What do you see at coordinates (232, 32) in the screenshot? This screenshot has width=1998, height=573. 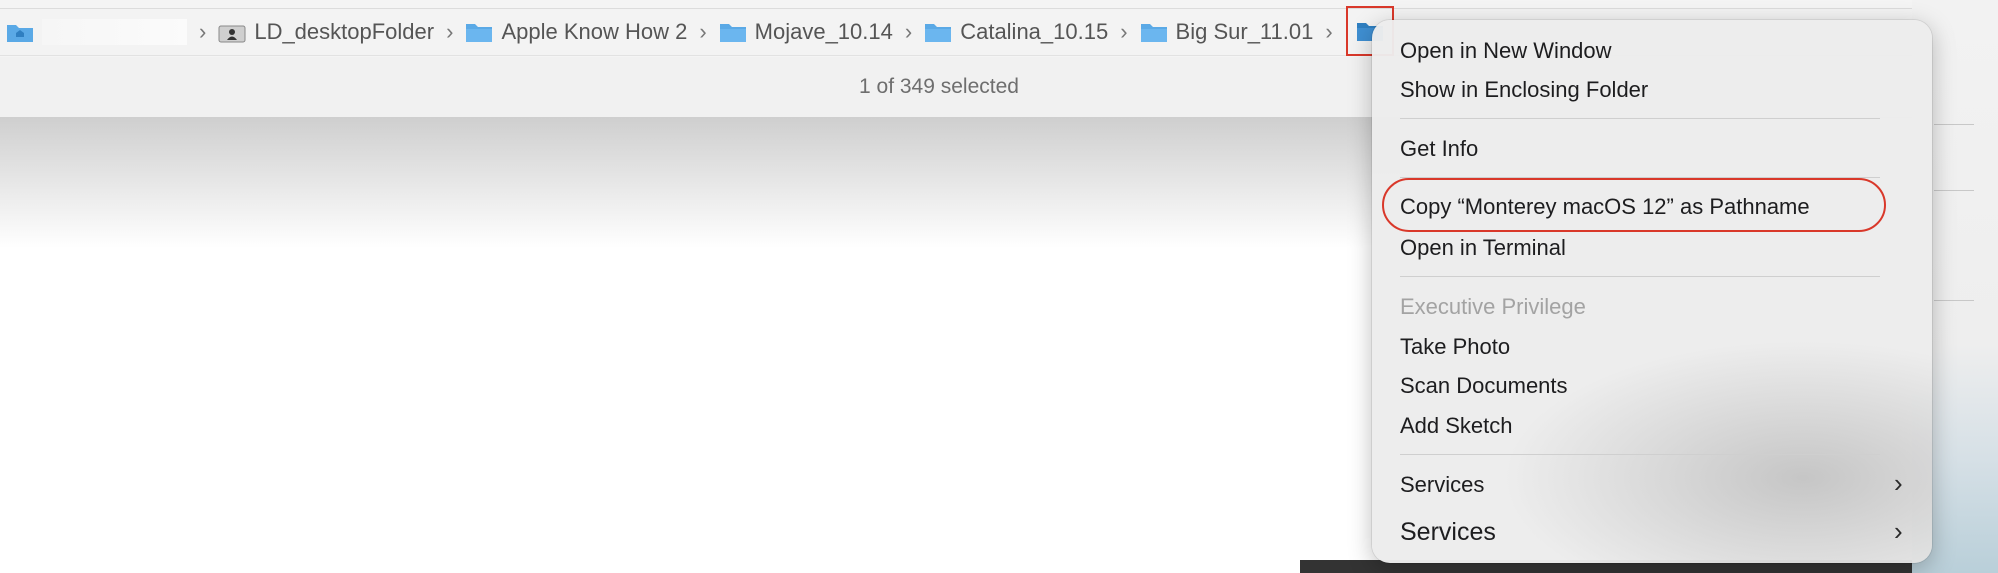 I see `user-folder-icon` at bounding box center [232, 32].